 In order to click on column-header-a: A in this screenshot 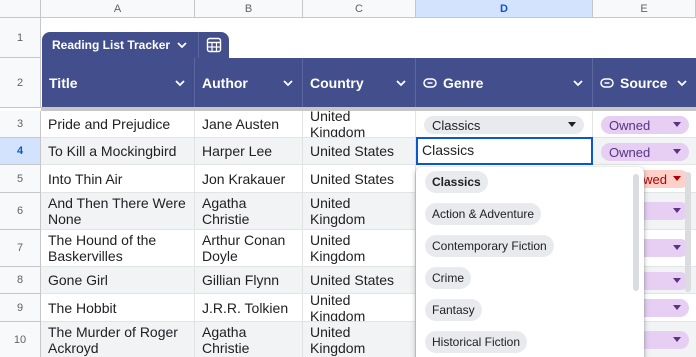, I will do `click(118, 9)`.